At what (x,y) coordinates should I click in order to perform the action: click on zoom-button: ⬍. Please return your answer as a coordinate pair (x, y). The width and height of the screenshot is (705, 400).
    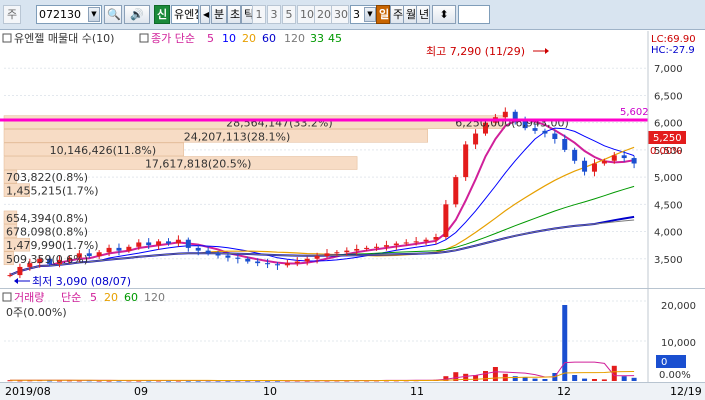
    Looking at the image, I should click on (444, 14).